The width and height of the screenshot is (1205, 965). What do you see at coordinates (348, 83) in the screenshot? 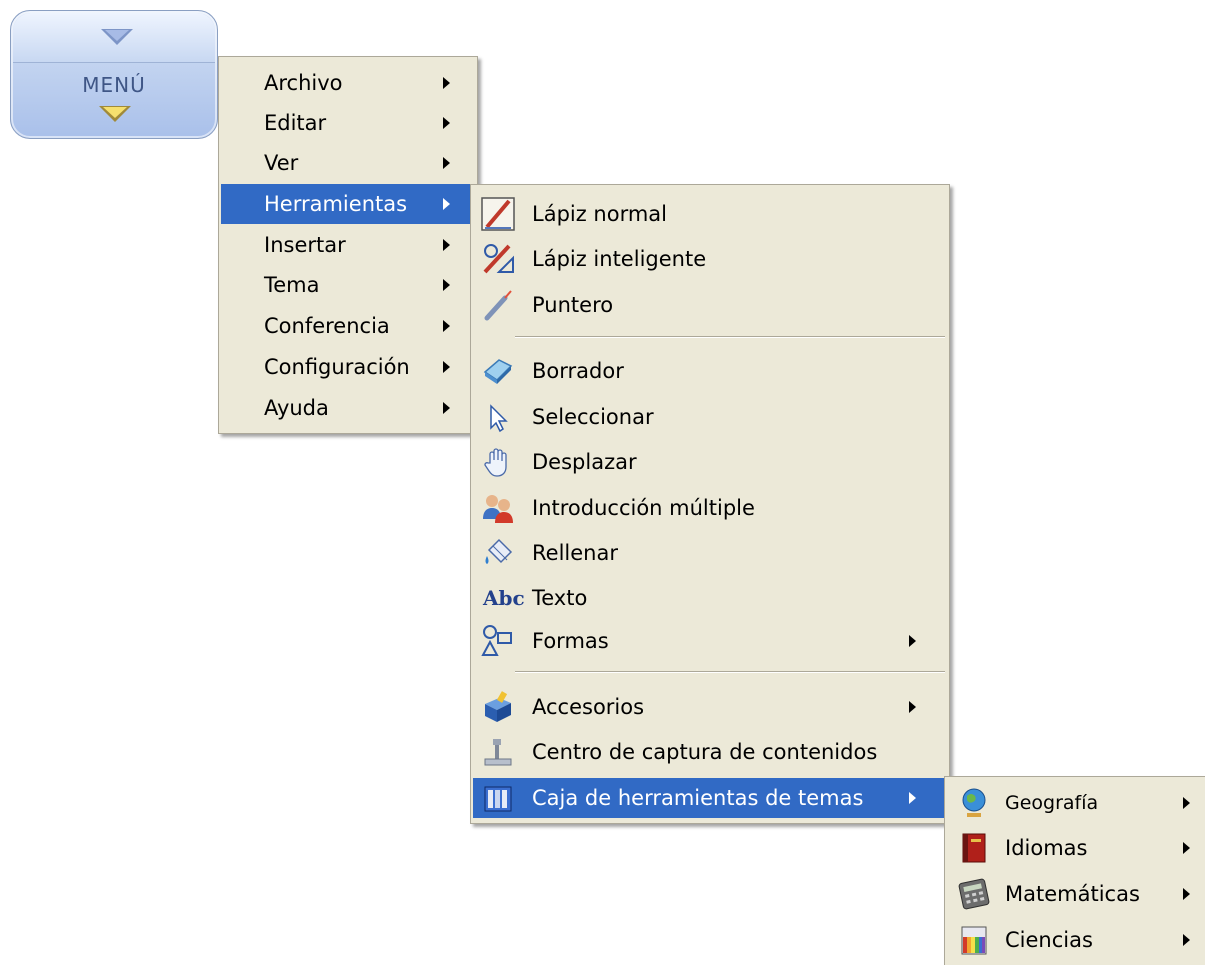
I see `menu-item-archivo: Archivo` at bounding box center [348, 83].